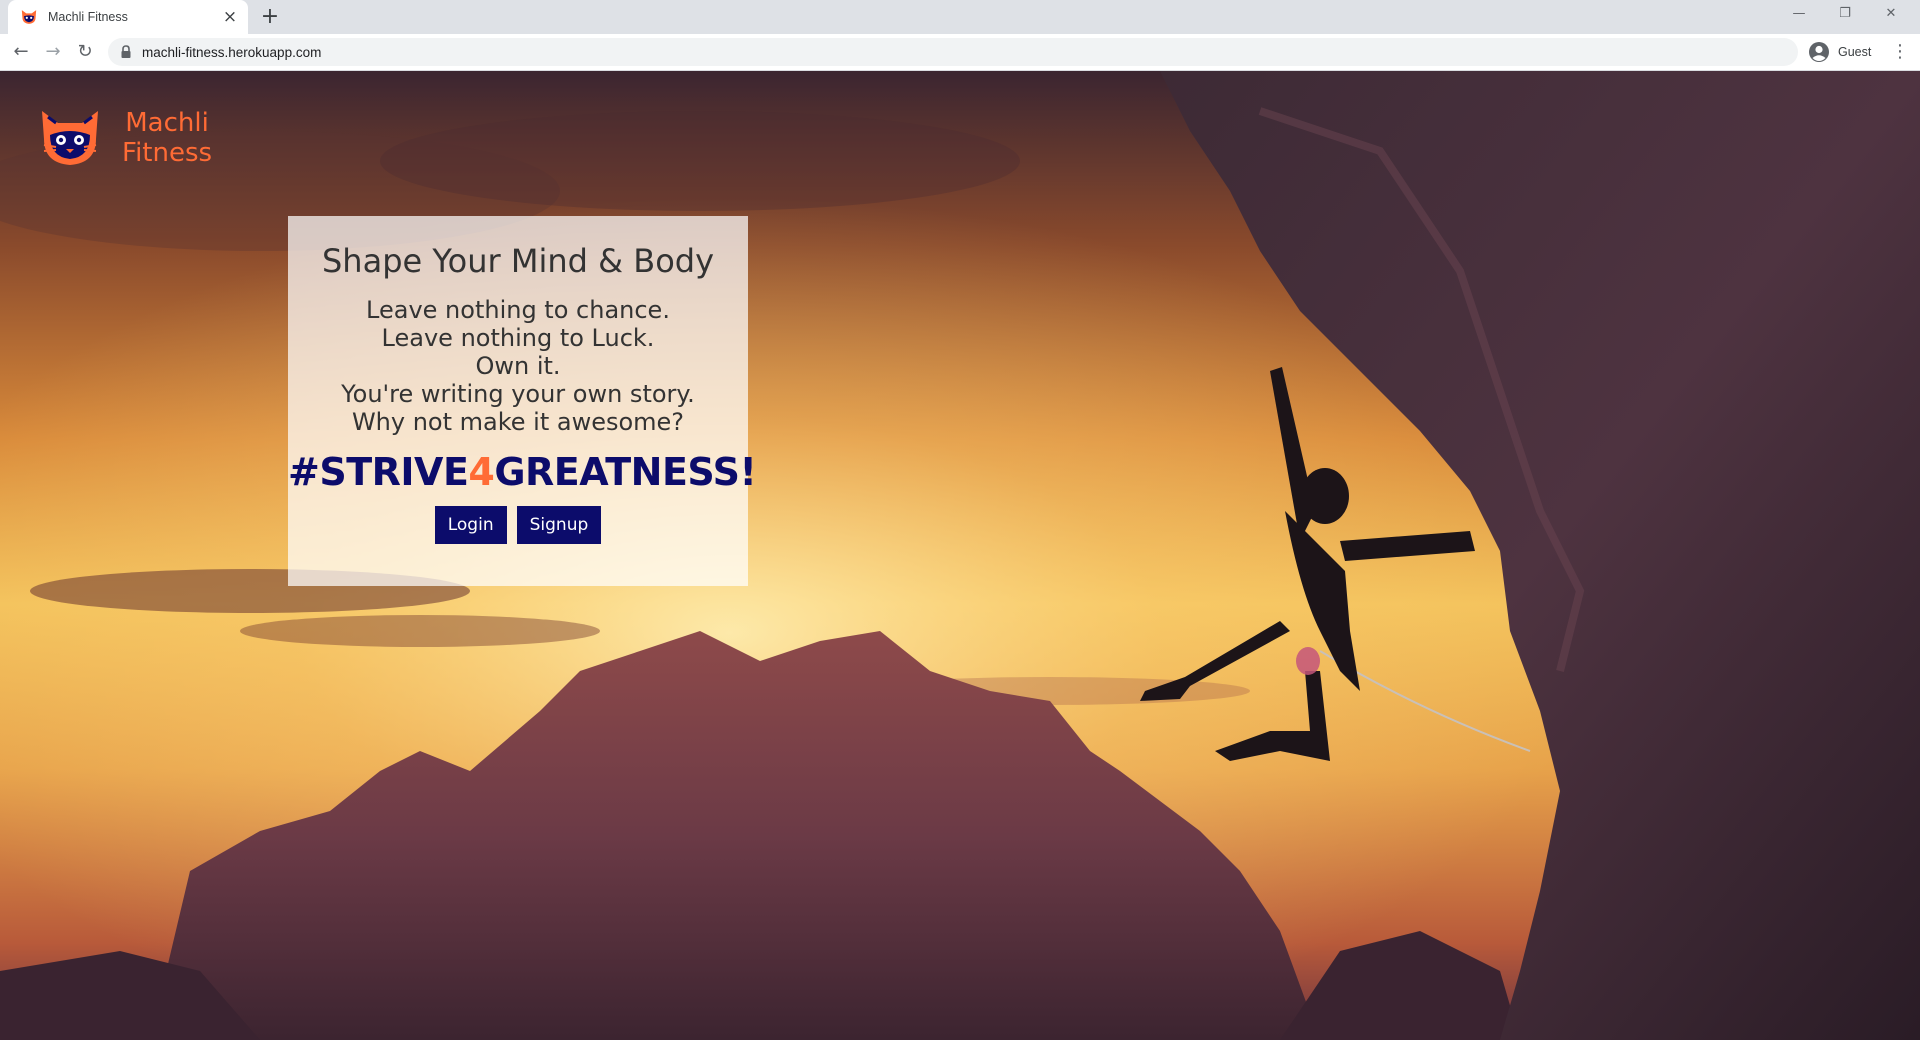  Describe the element at coordinates (470, 525) in the screenshot. I see `login-button: Login` at that location.